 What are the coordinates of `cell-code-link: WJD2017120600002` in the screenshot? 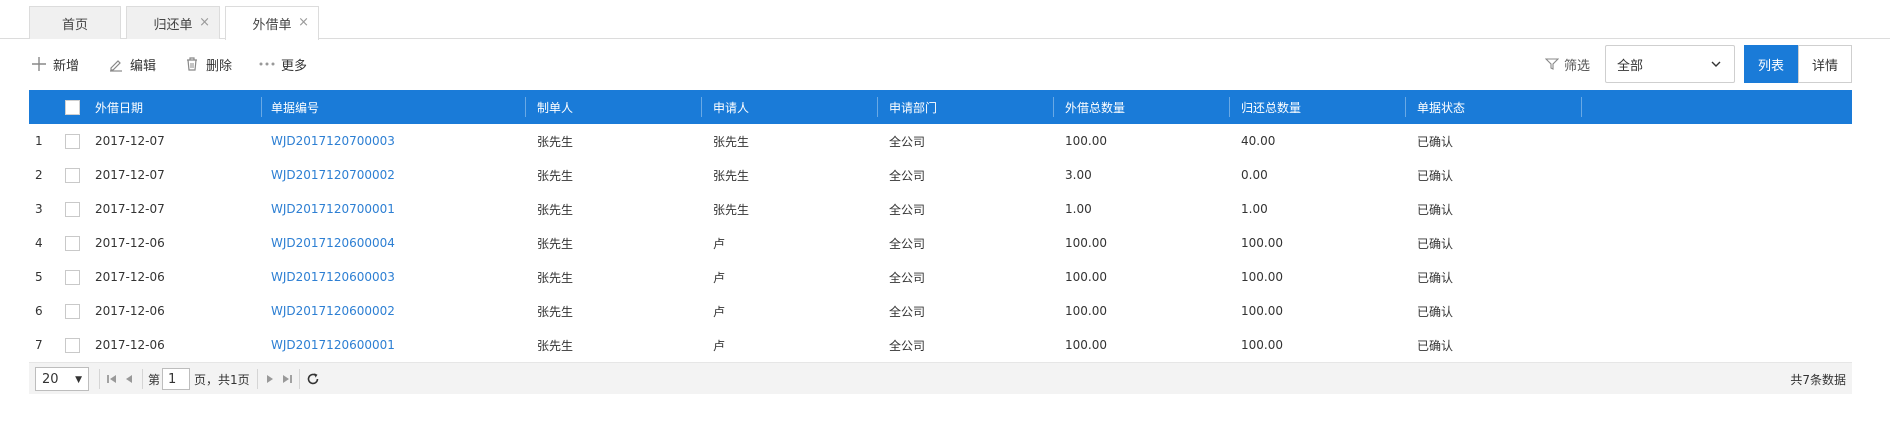 It's located at (333, 311).